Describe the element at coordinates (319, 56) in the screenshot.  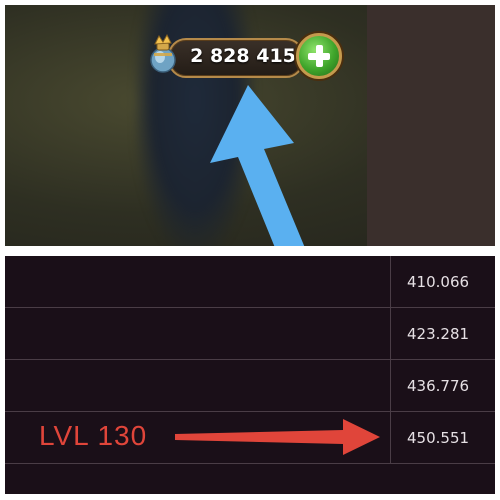
I see `add-currency-button` at that location.